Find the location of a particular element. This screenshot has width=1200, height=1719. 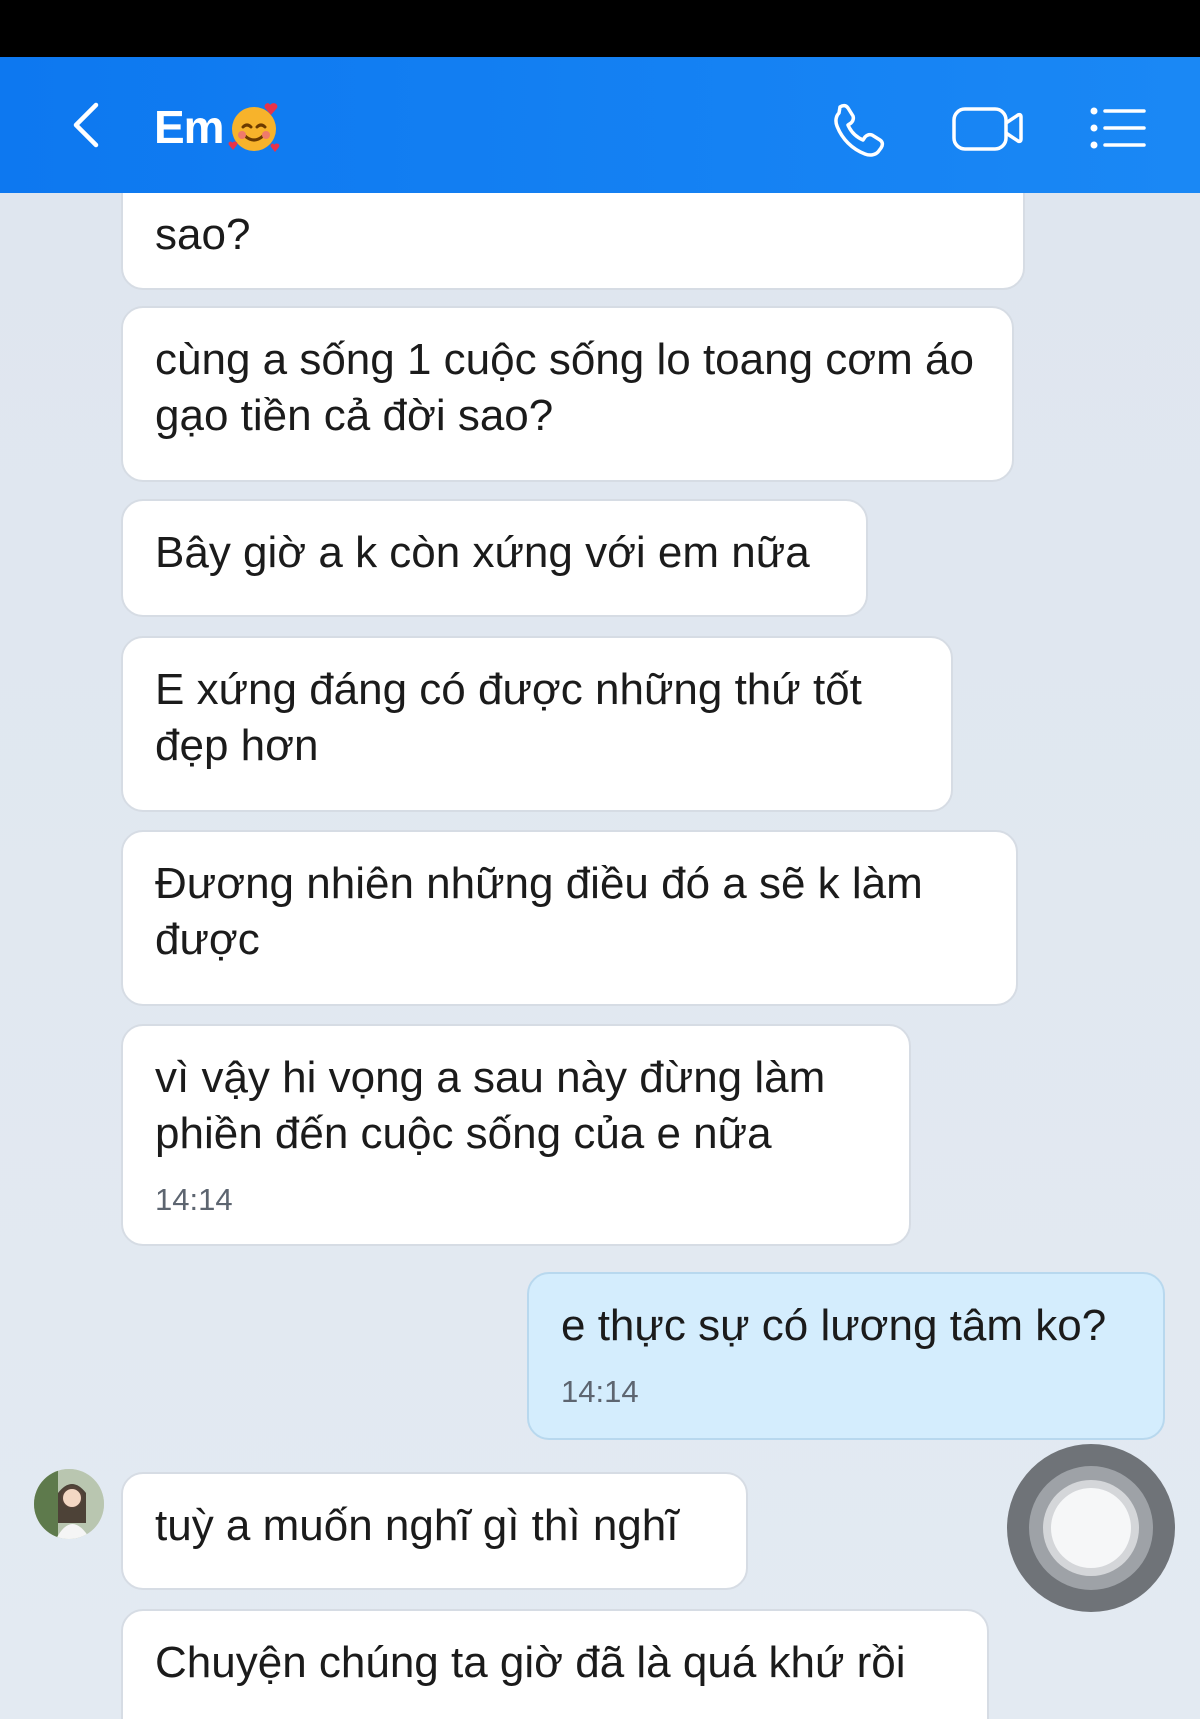

video-call-button is located at coordinates (986, 128).